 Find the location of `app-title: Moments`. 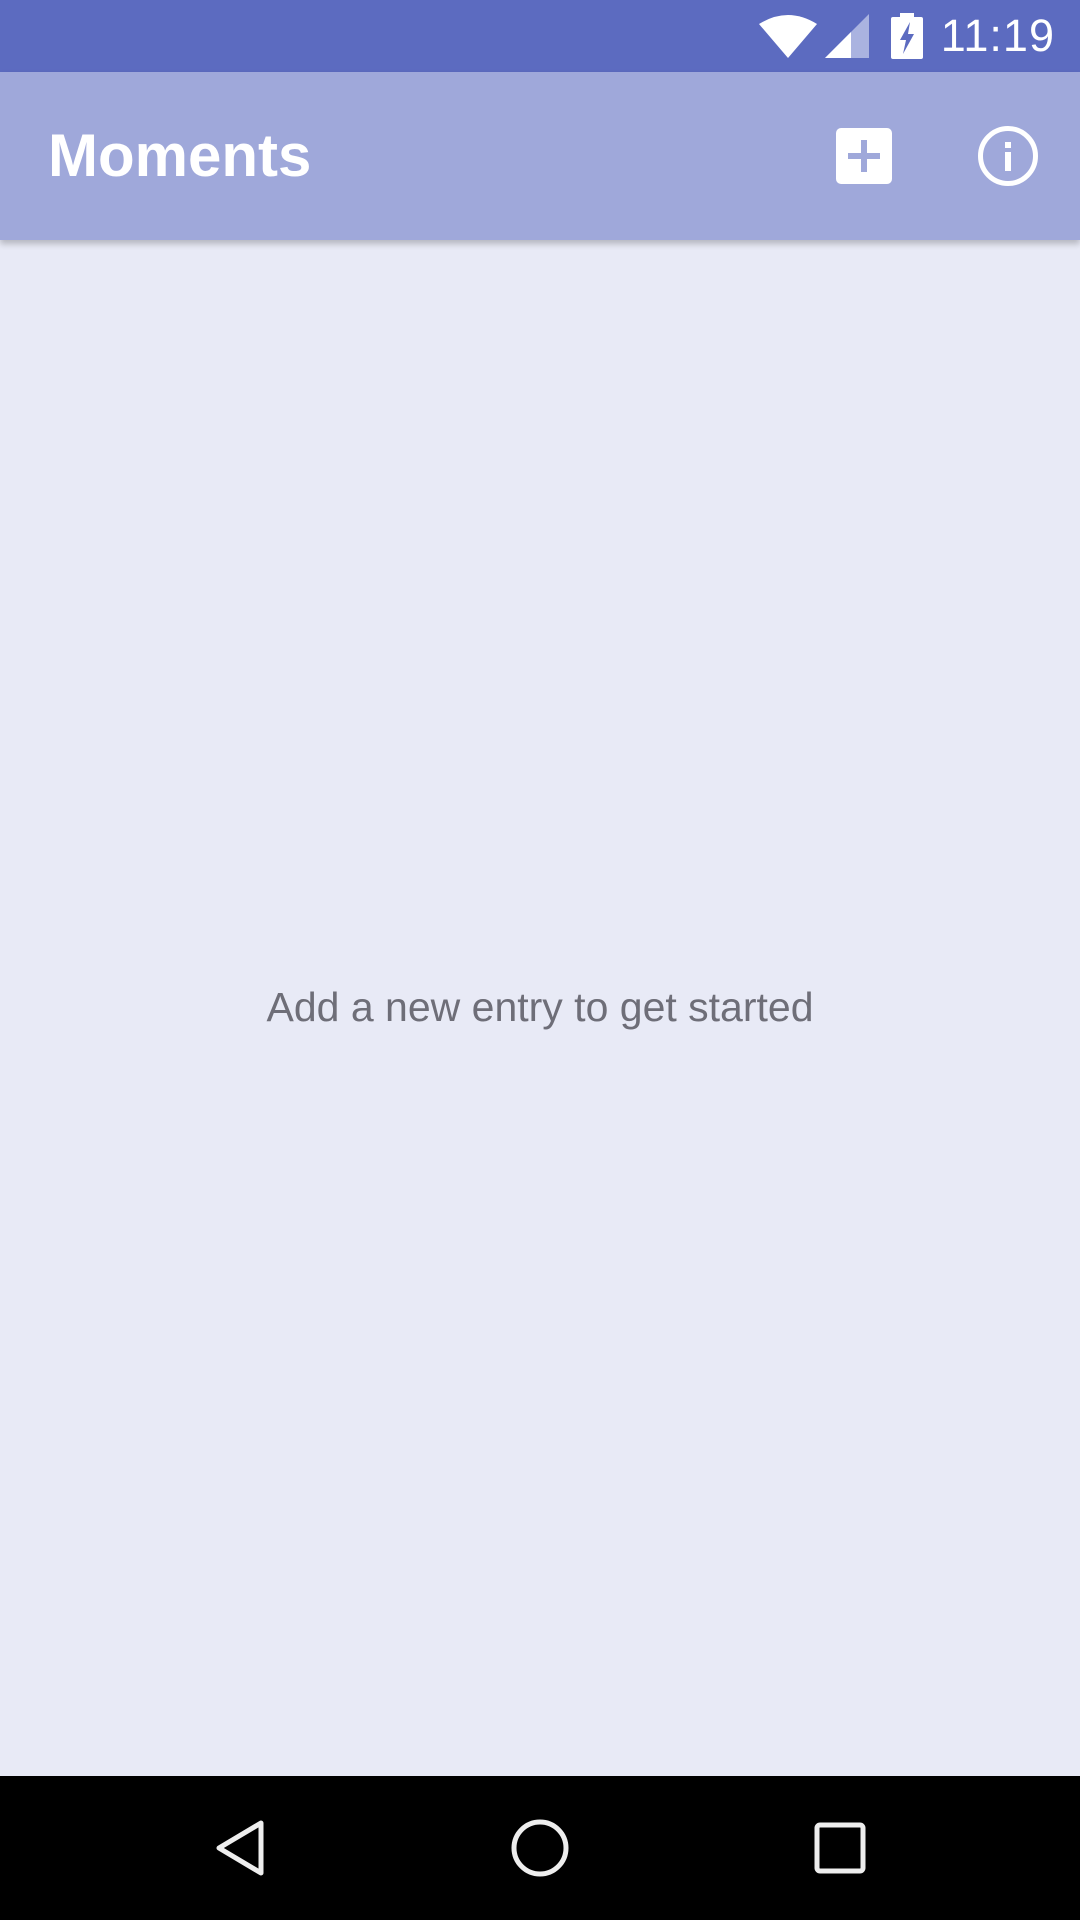

app-title: Moments is located at coordinates (180, 155).